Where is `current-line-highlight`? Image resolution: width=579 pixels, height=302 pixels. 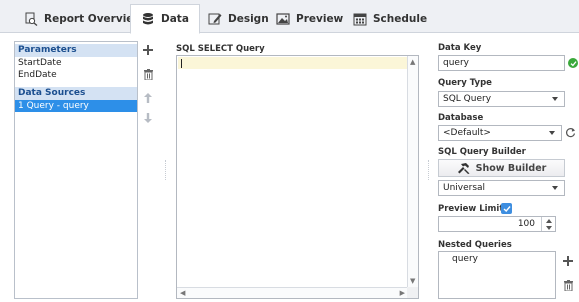 current-line-highlight is located at coordinates (292, 63).